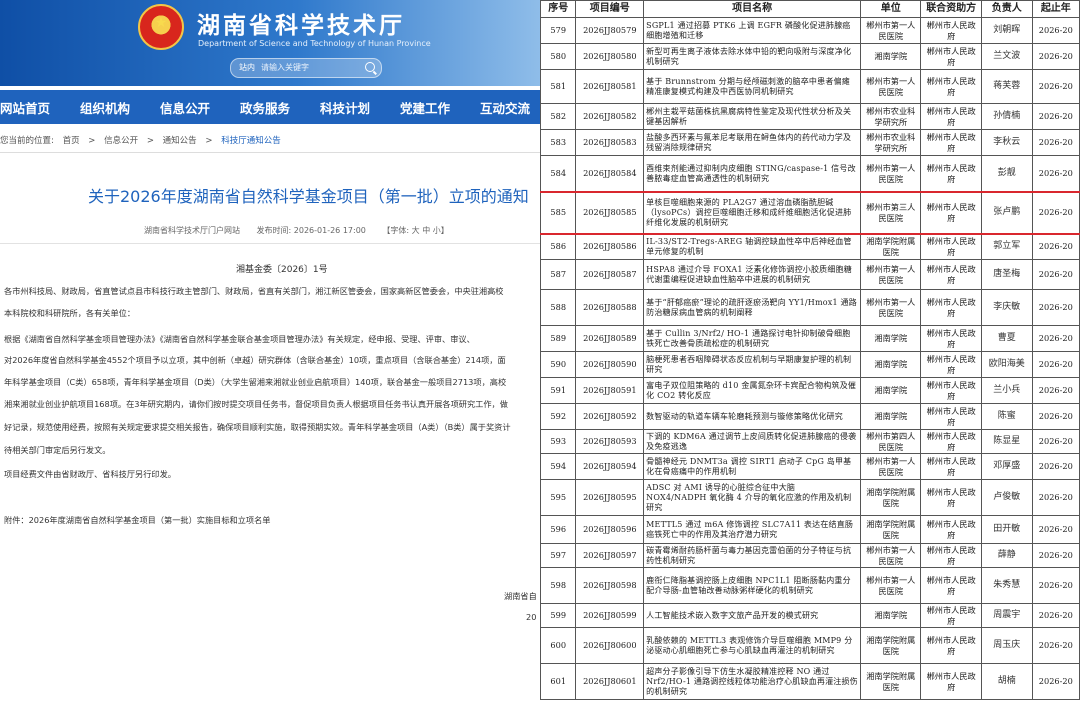 The width and height of the screenshot is (1080, 720). What do you see at coordinates (1006, 681) in the screenshot?
I see `row-leader: 胡楠` at bounding box center [1006, 681].